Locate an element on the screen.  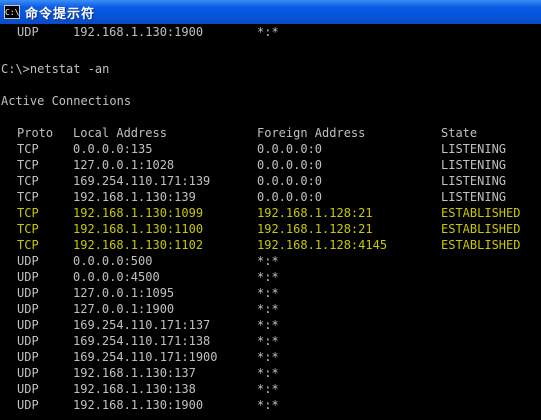
window-title: 命令提示符 is located at coordinates (60, 14).